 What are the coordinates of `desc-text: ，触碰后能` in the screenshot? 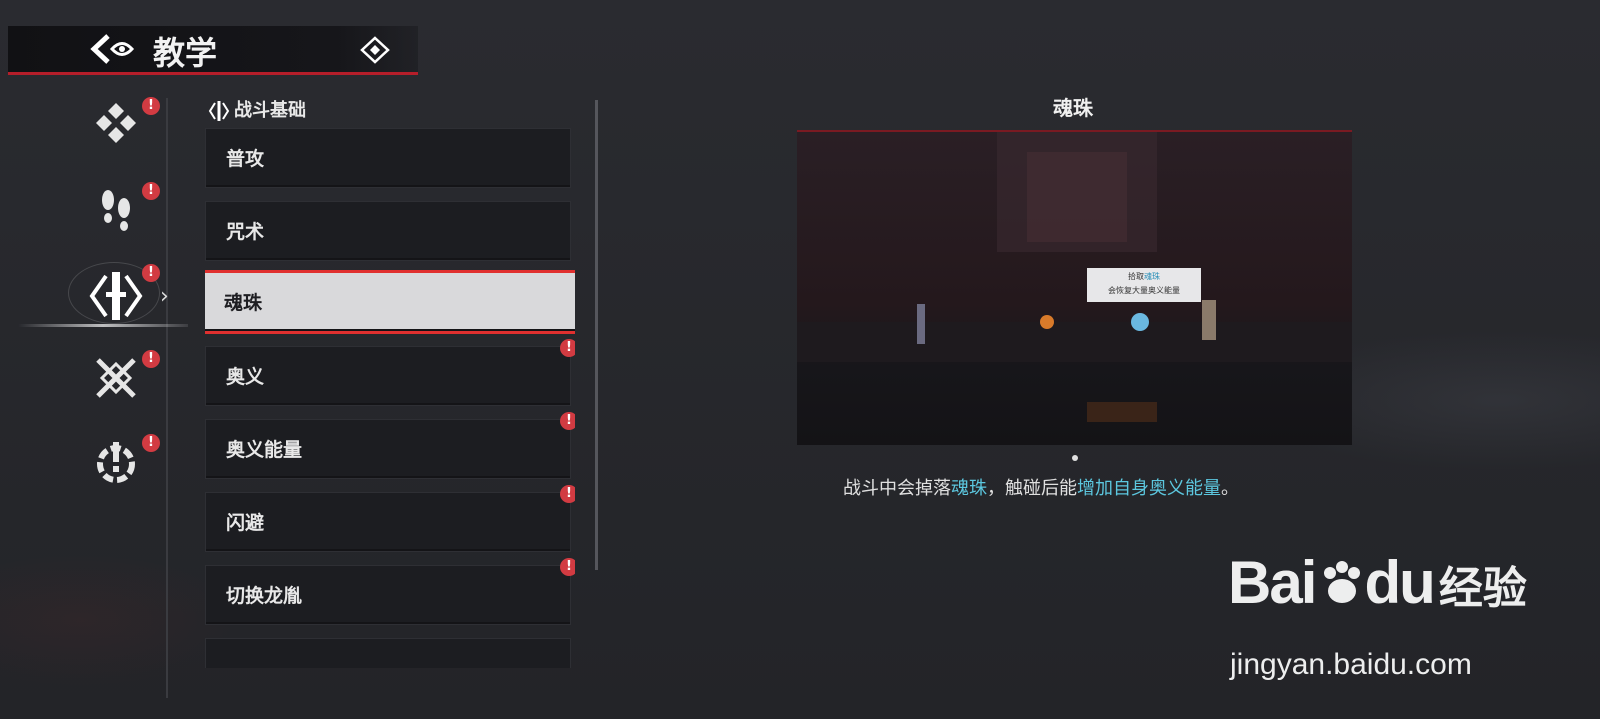 It's located at (1032, 488).